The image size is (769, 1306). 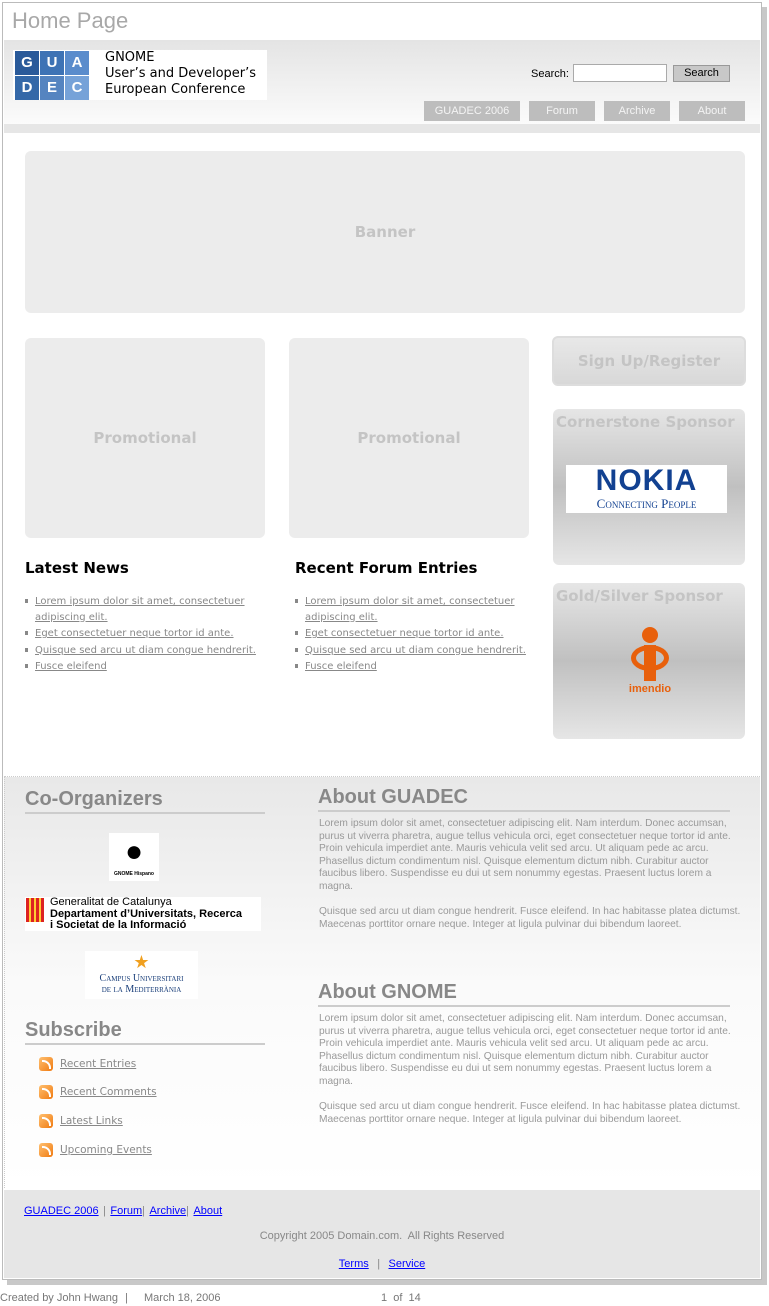 What do you see at coordinates (182, 1298) in the screenshot?
I see `document-date: March 18, 2006` at bounding box center [182, 1298].